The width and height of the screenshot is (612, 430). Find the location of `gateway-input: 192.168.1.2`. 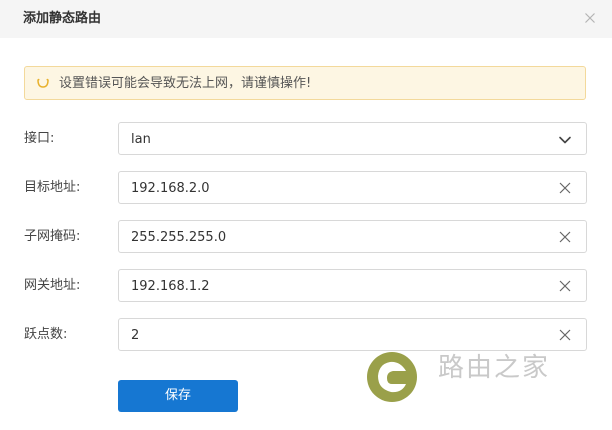

gateway-input: 192.168.1.2 is located at coordinates (352, 285).